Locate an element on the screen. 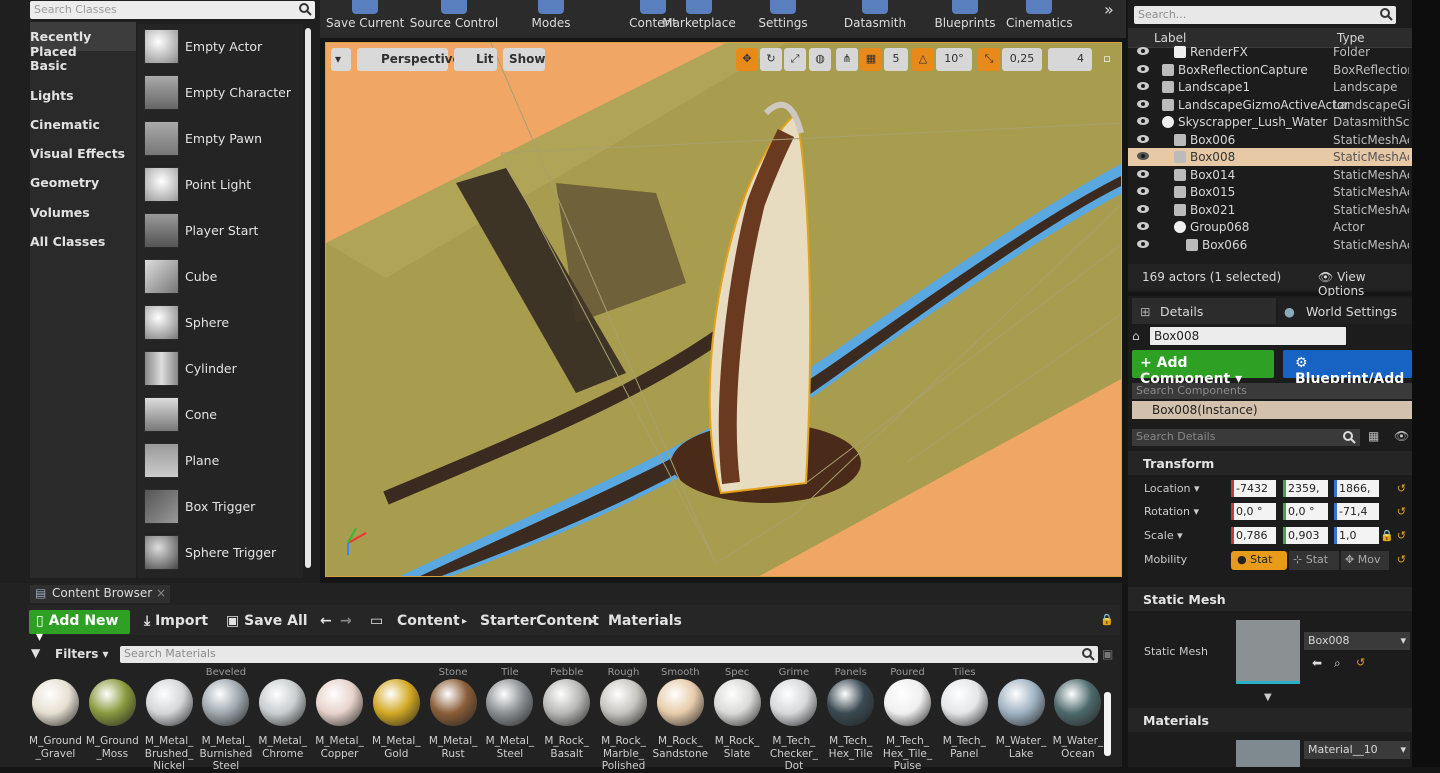 This screenshot has height=773, width=1440. actor-sphere-trigger: Sphere Trigger is located at coordinates (220, 552).